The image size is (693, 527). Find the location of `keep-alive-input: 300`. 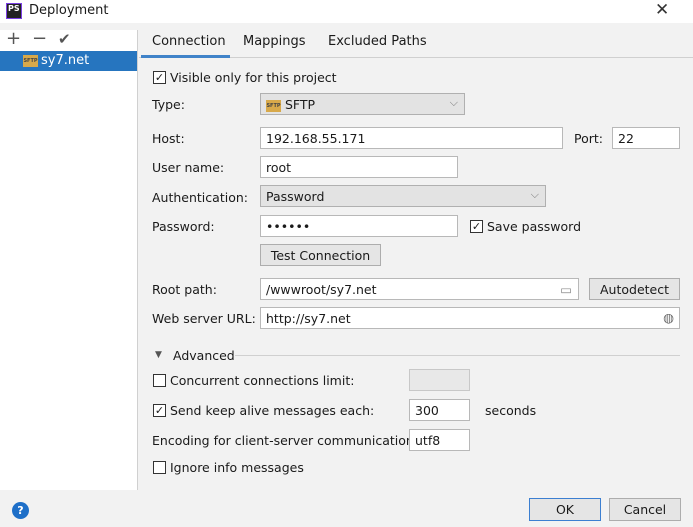

keep-alive-input: 300 is located at coordinates (439, 410).